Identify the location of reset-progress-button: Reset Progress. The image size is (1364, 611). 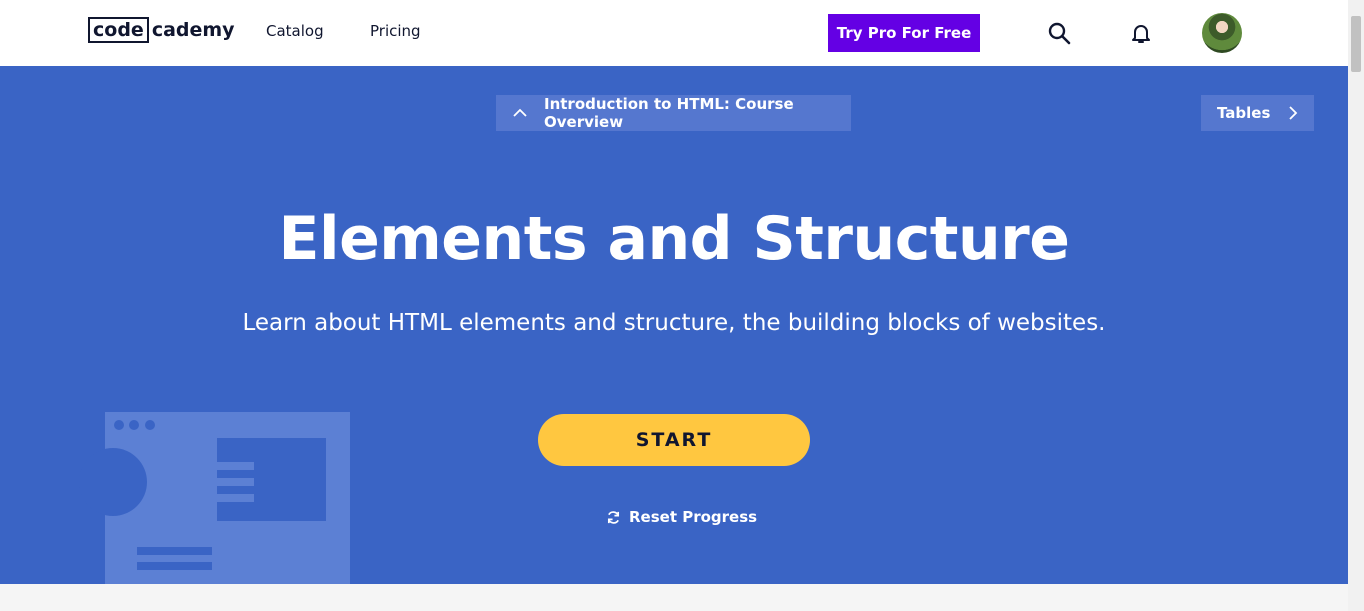
(681, 517).